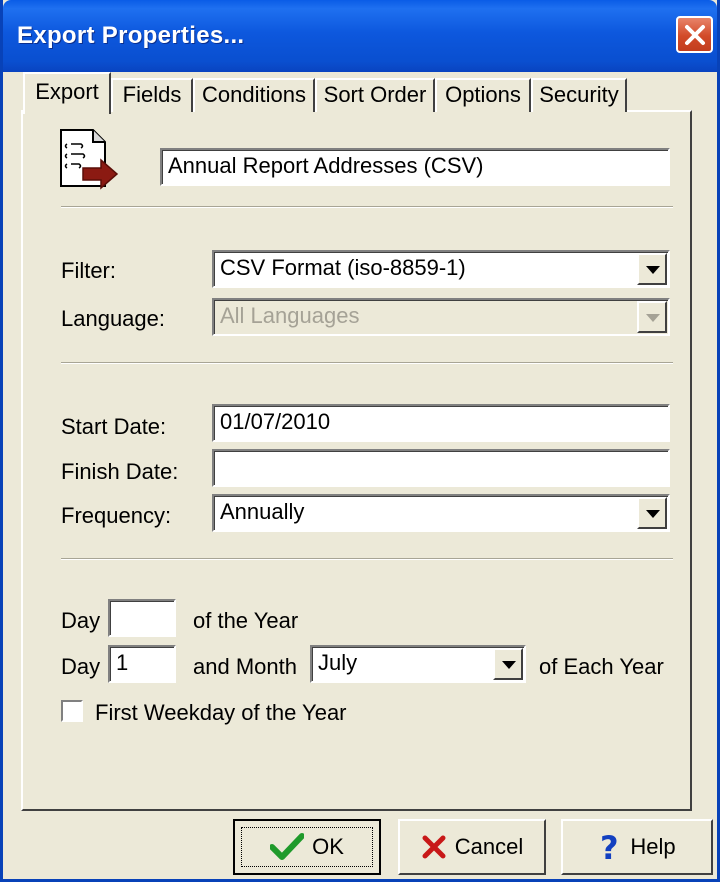 The width and height of the screenshot is (720, 882). Describe the element at coordinates (152, 95) in the screenshot. I see `tab-fields: Fields` at that location.